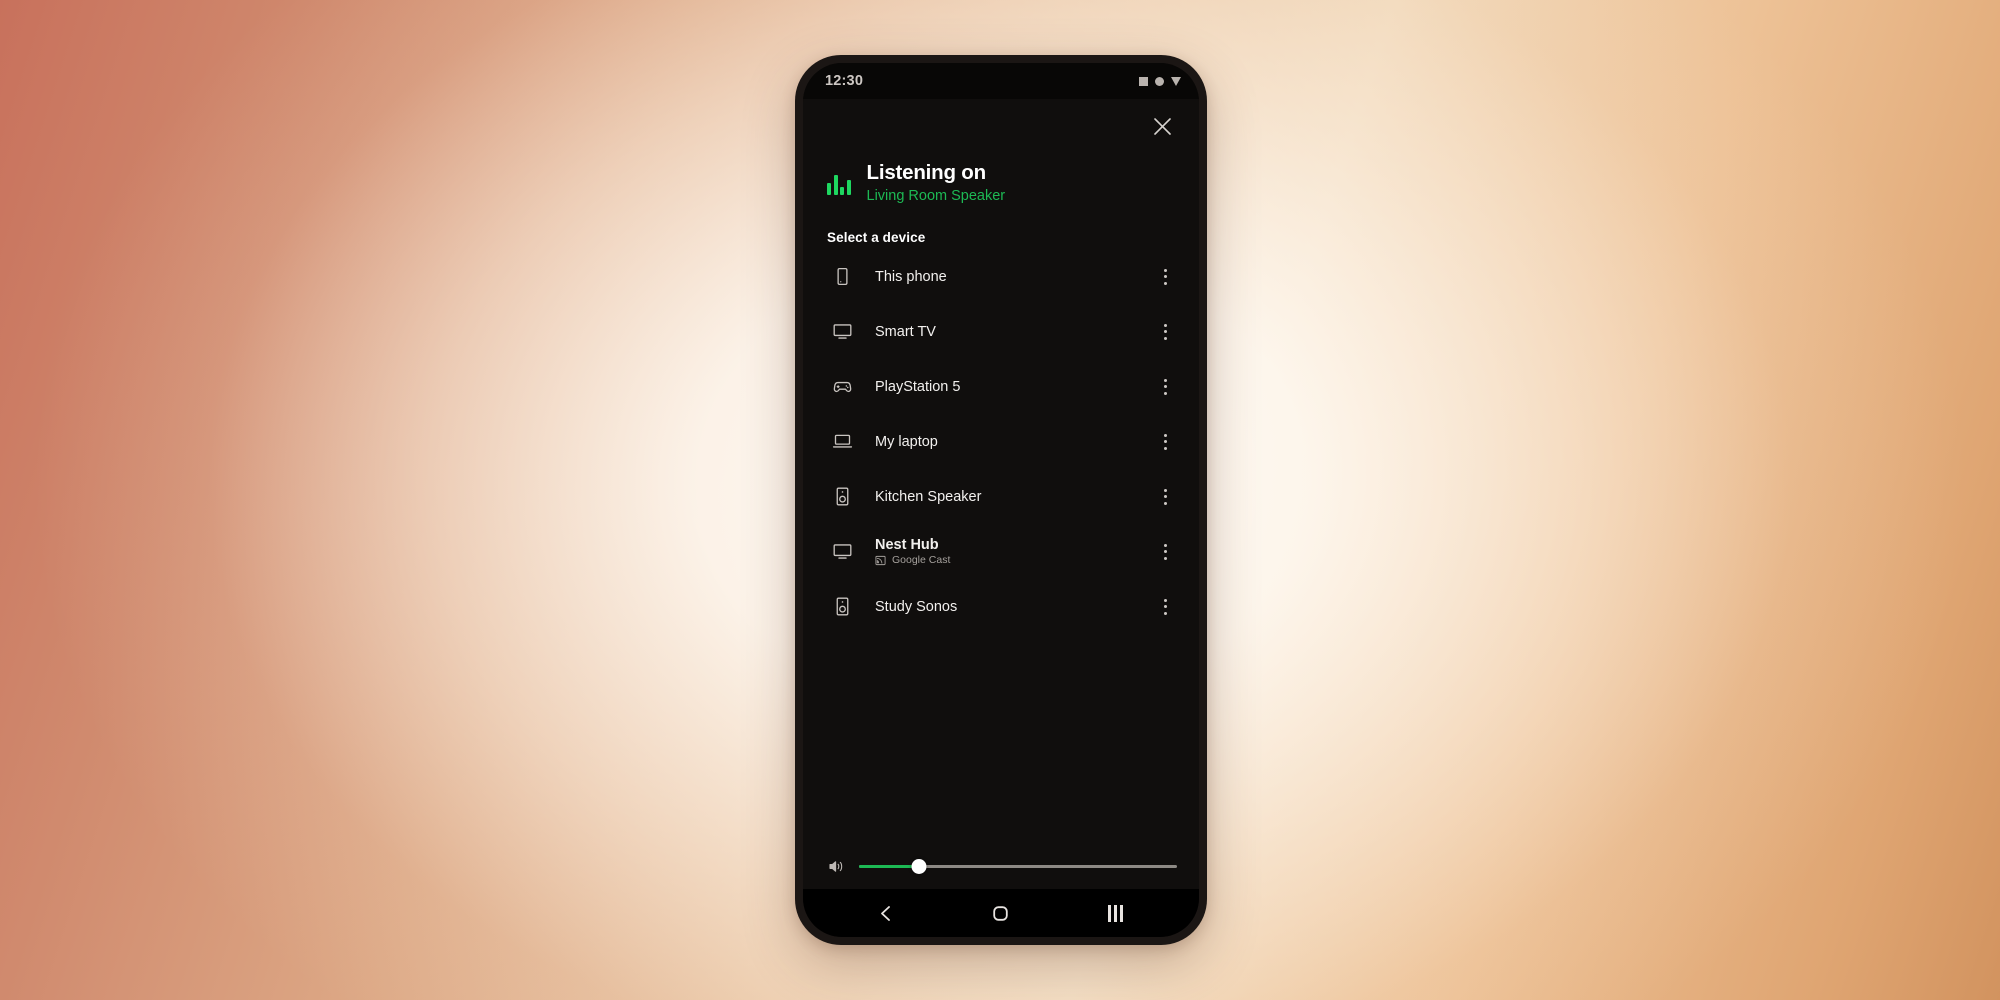  What do you see at coordinates (886, 913) in the screenshot?
I see `back-icon` at bounding box center [886, 913].